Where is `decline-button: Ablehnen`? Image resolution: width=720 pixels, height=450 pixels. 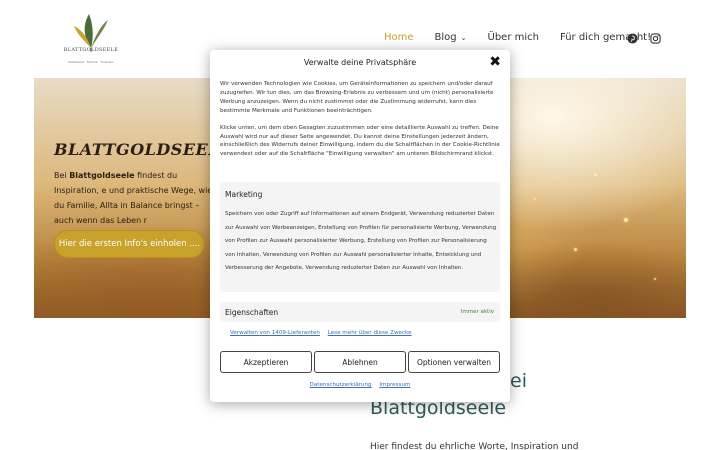
decline-button: Ablehnen is located at coordinates (360, 362).